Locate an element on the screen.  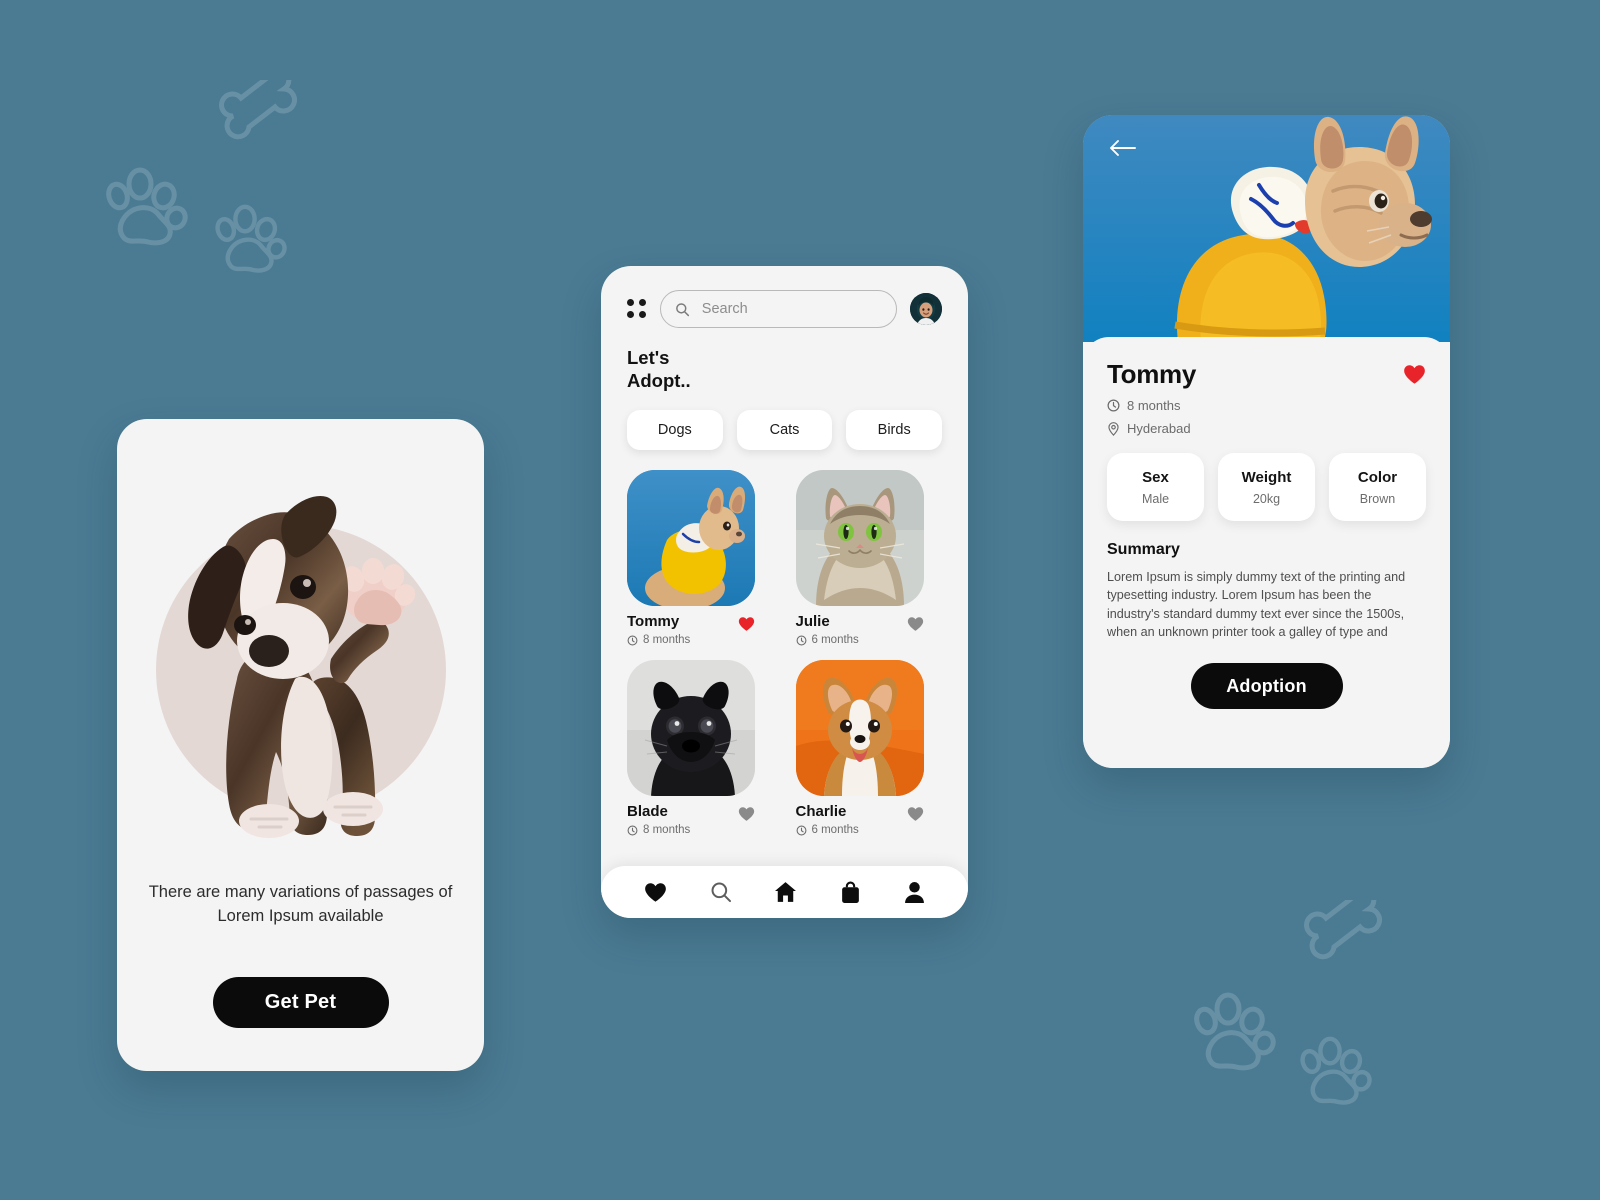
attribute-weight: Weight 20kg is located at coordinates (1266, 487).